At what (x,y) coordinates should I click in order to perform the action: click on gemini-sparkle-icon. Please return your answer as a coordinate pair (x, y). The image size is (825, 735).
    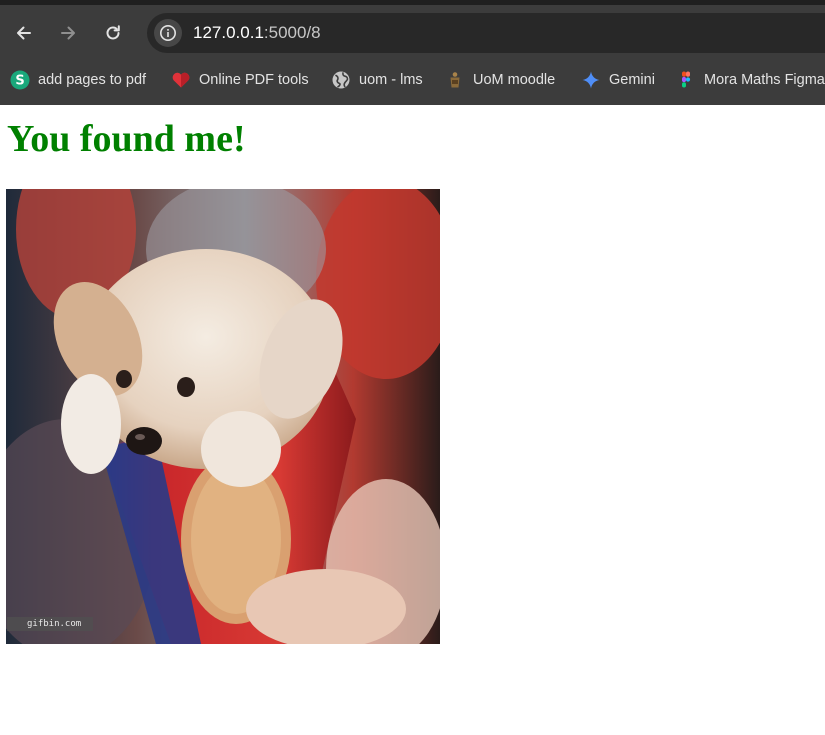
    Looking at the image, I should click on (591, 80).